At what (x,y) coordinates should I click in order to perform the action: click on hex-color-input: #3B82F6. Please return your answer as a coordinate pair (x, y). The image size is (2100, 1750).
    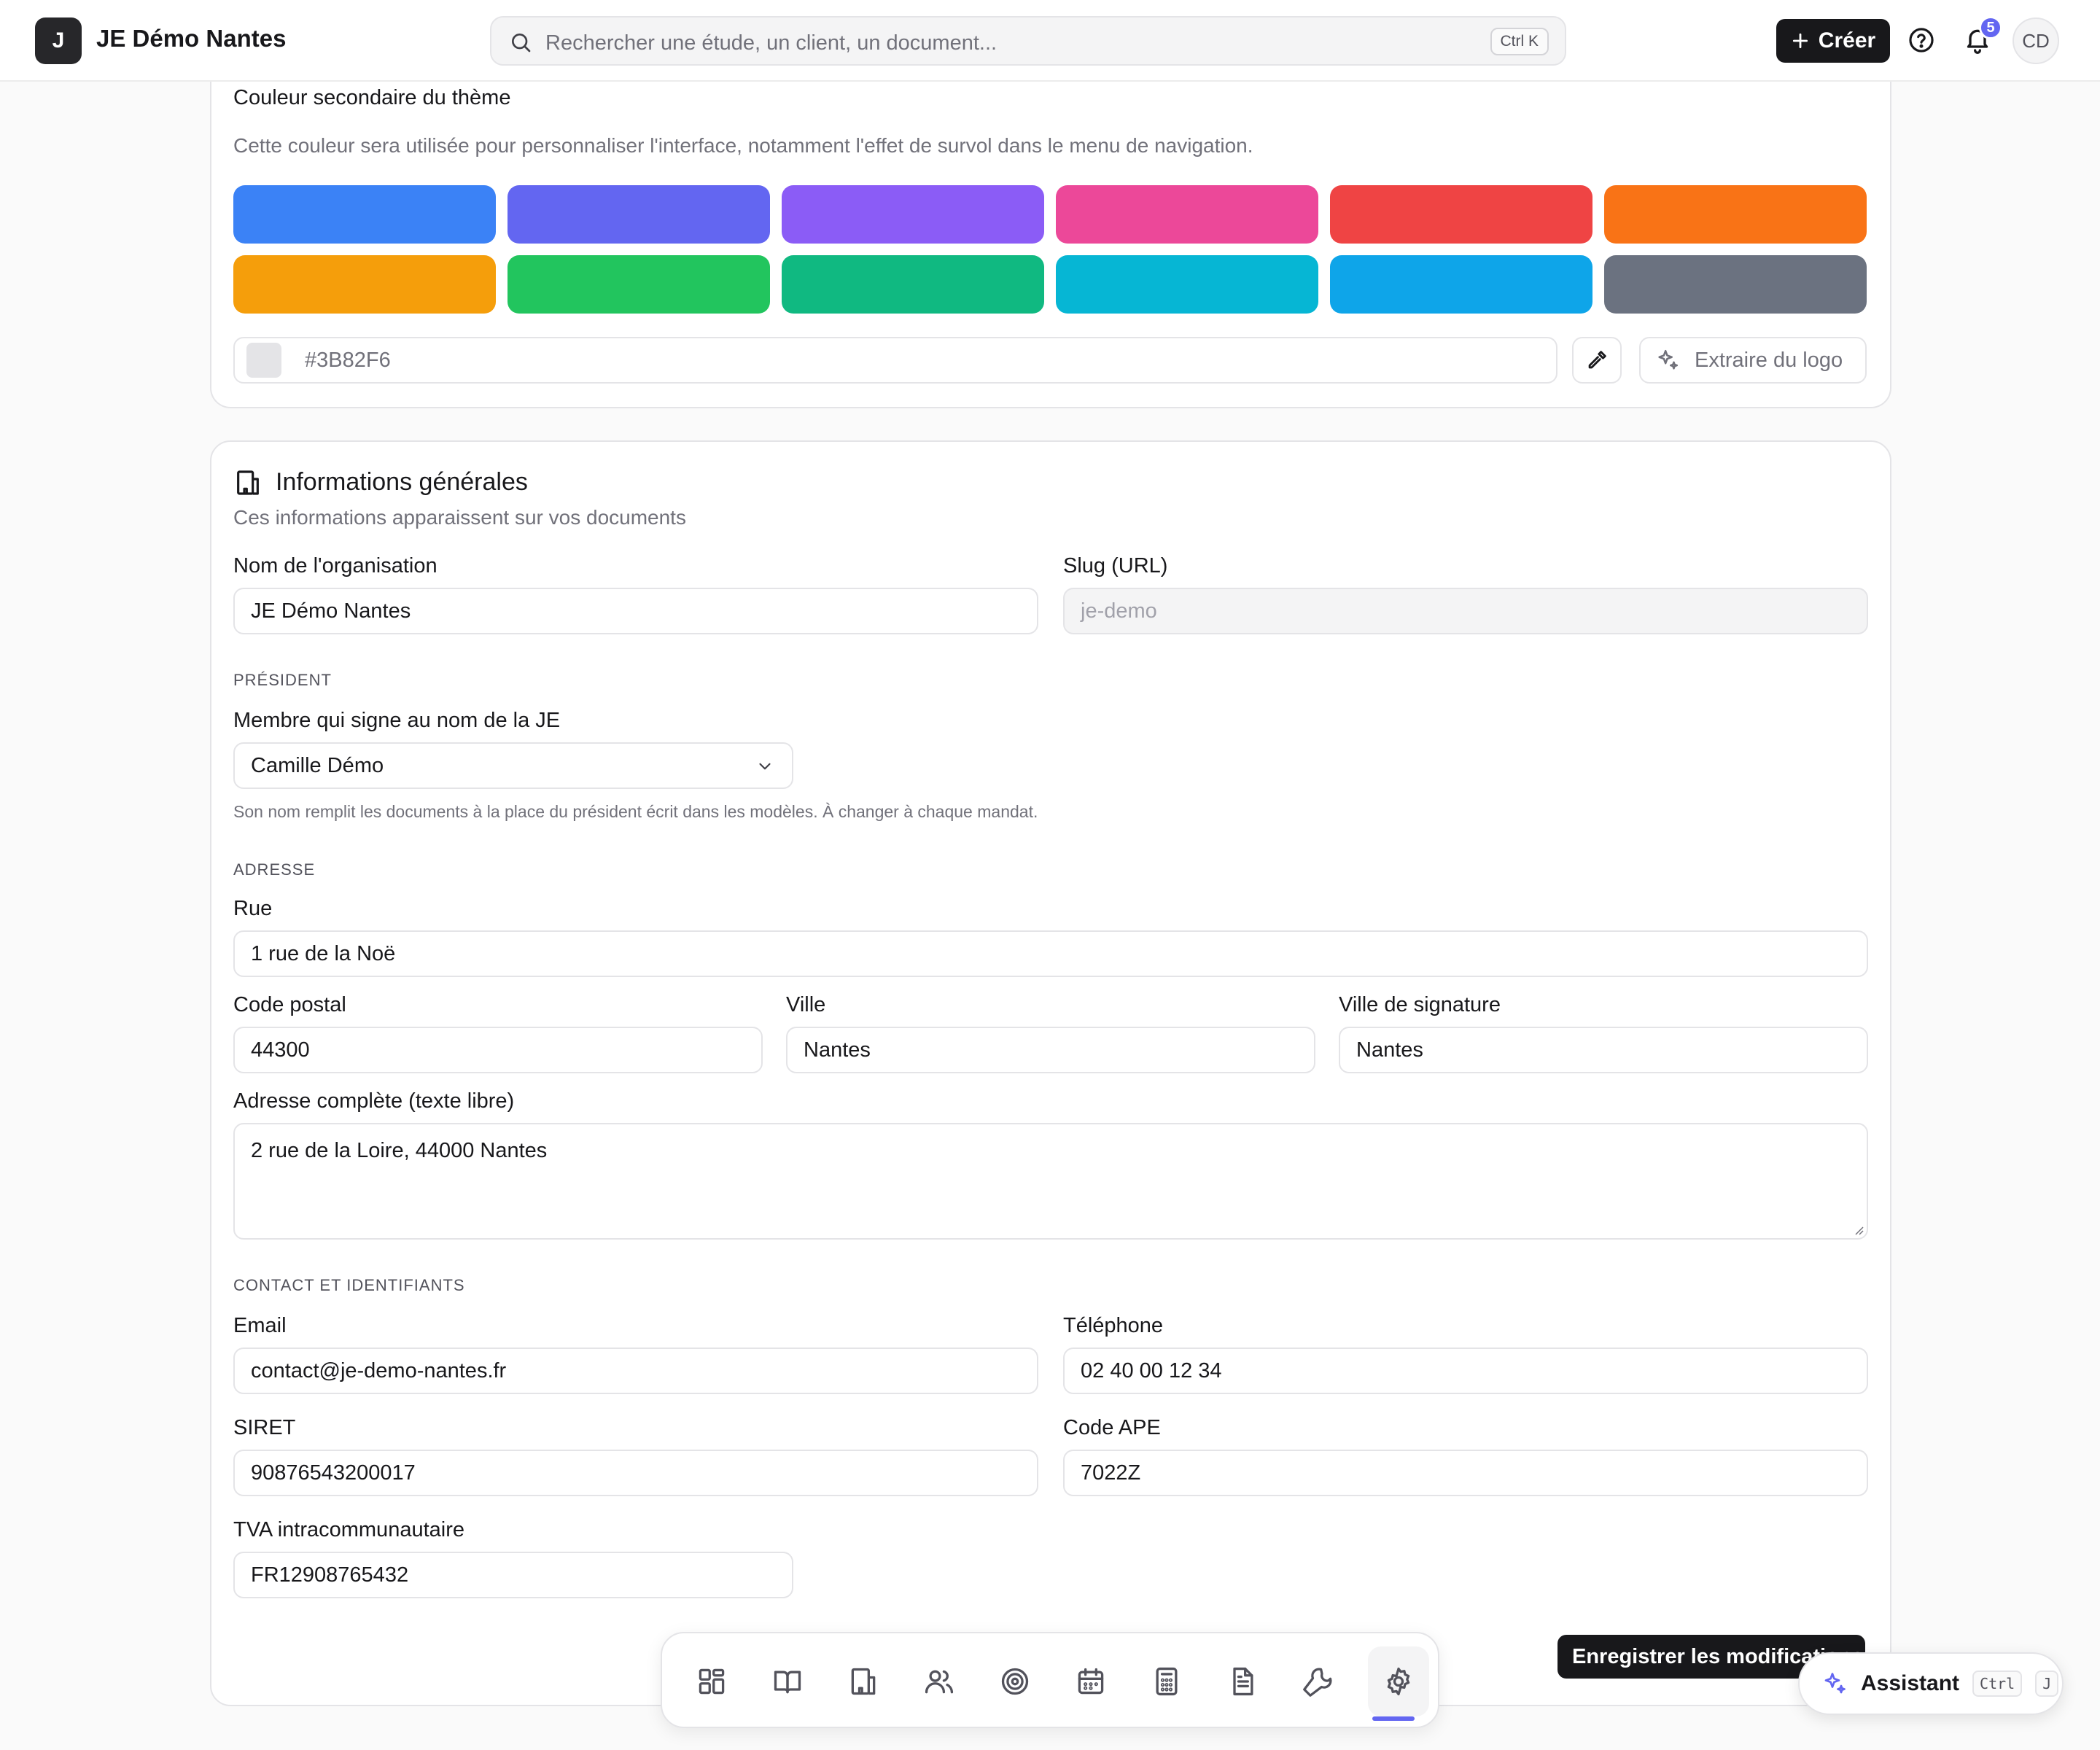
    Looking at the image, I should click on (895, 360).